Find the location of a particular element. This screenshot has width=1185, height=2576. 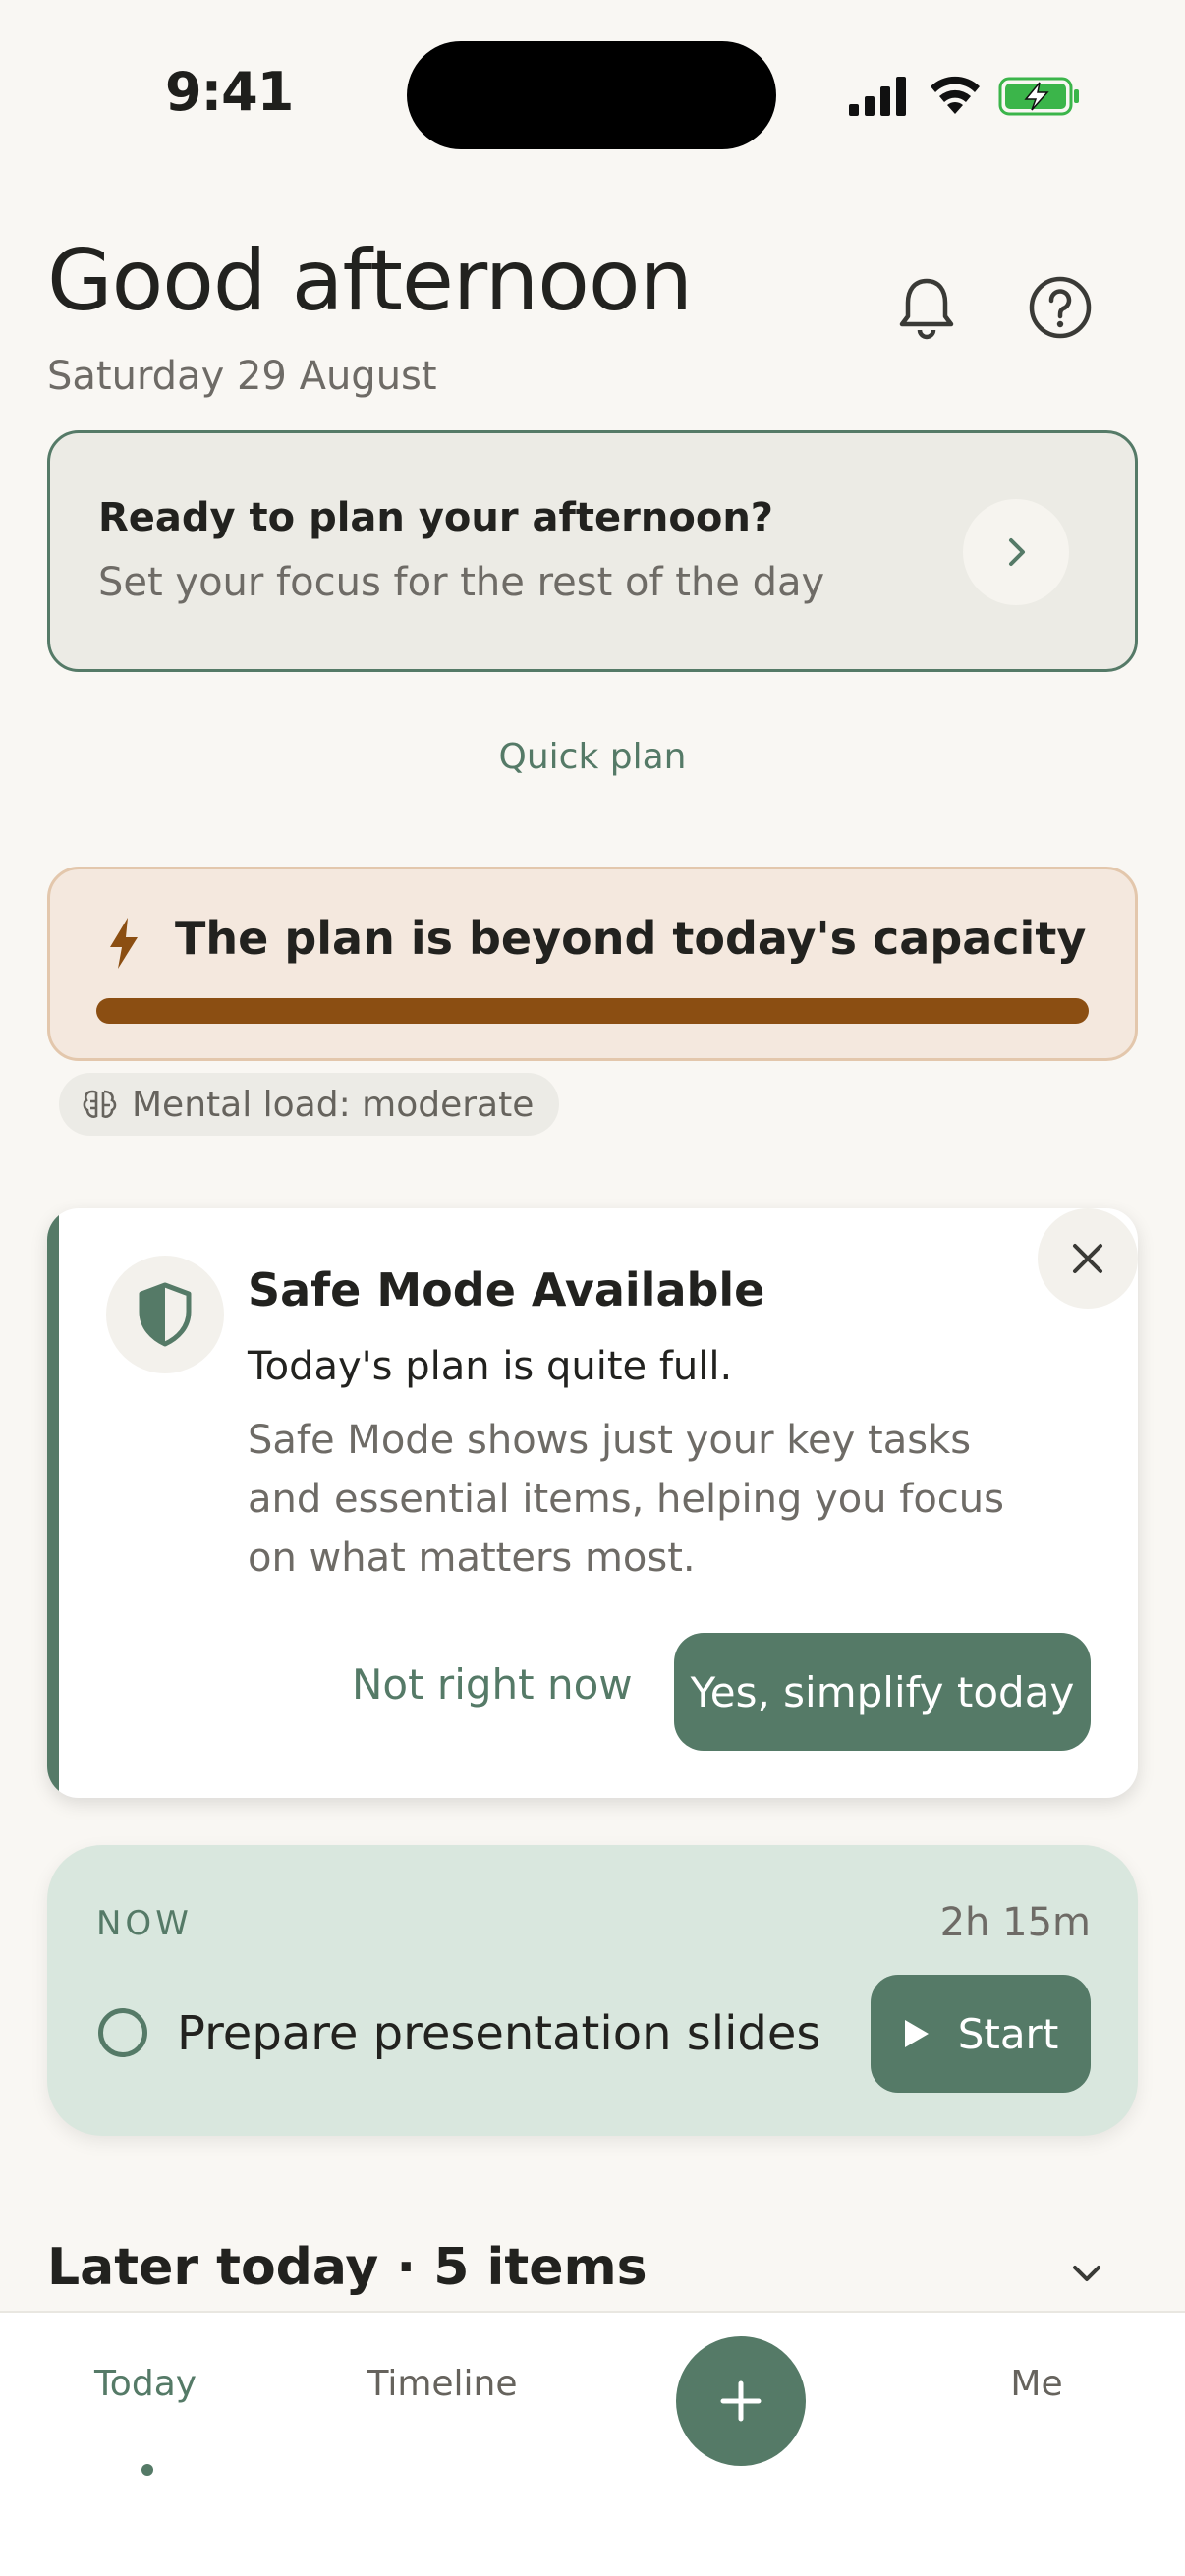

brain-icon is located at coordinates (100, 1104).